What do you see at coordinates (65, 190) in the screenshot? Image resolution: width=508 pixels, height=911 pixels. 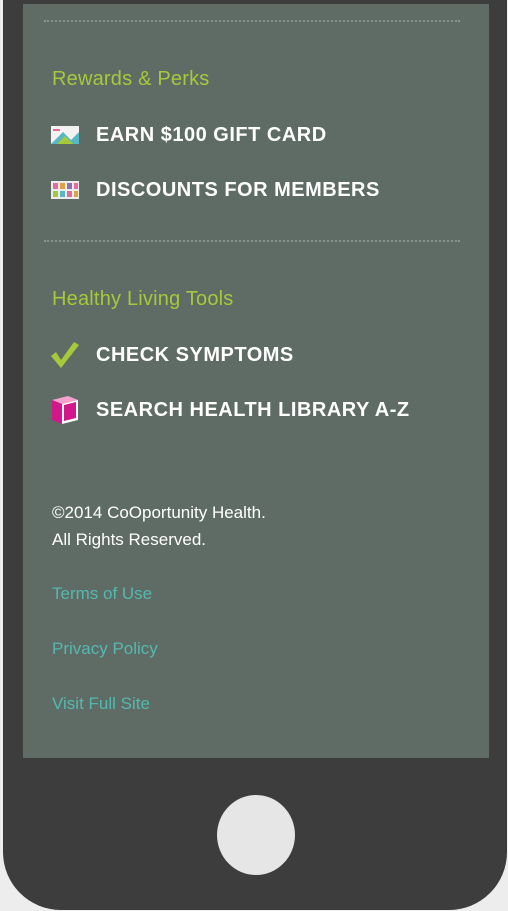 I see `discount-cards-icon` at bounding box center [65, 190].